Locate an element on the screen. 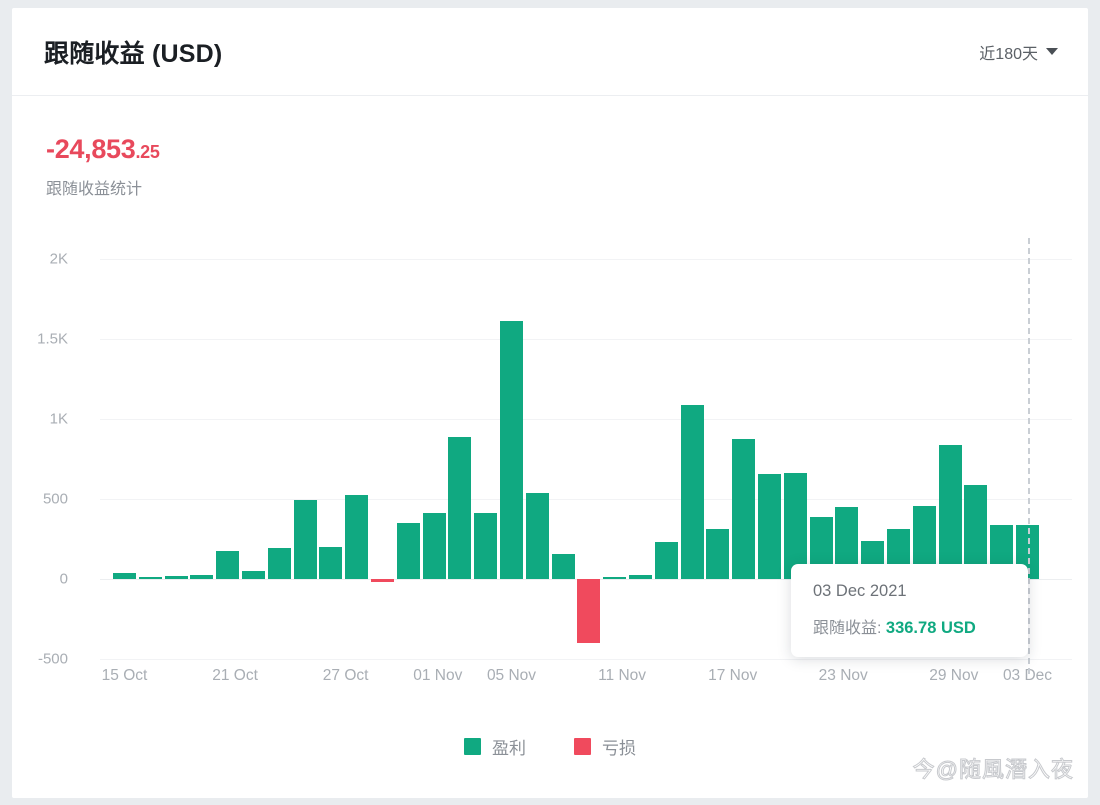 This screenshot has height=805, width=1100. y-axis-tick-label: 500 is located at coordinates (55, 499).